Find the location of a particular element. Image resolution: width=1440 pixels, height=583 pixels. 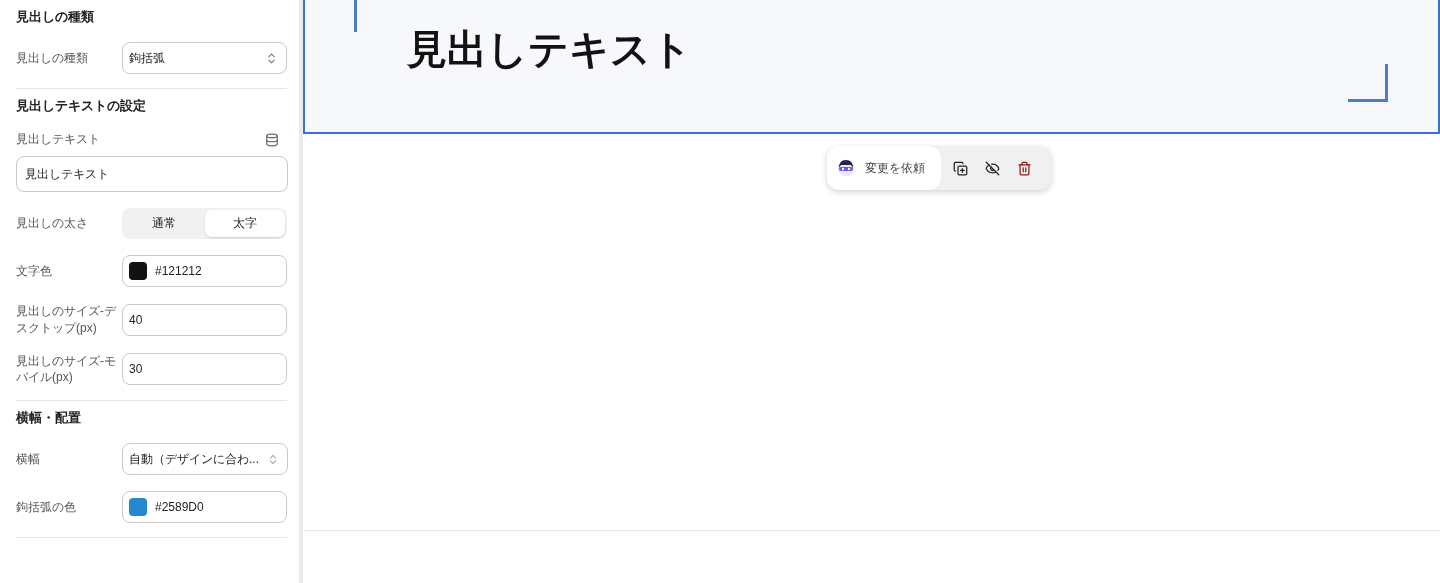

input-field: 見出しテキスト is located at coordinates (152, 174).